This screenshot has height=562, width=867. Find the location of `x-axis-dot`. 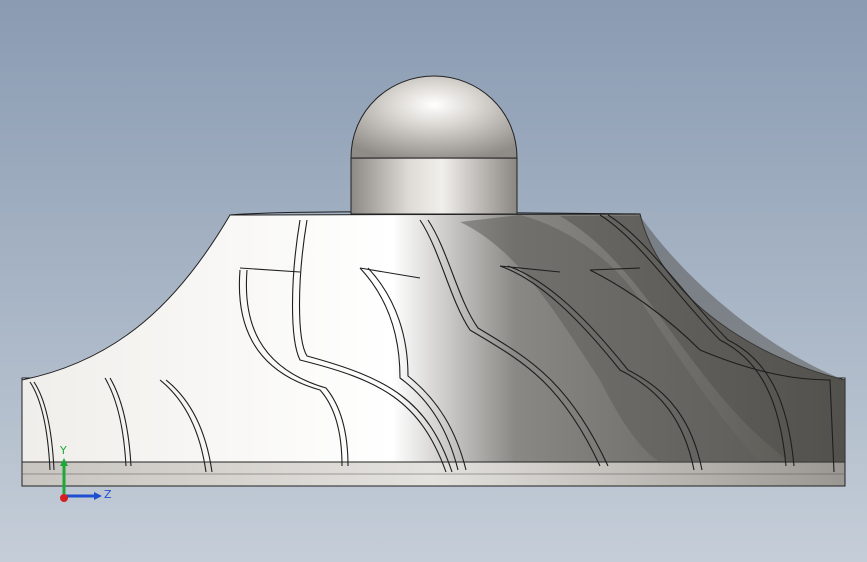

x-axis-dot is located at coordinates (64, 498).